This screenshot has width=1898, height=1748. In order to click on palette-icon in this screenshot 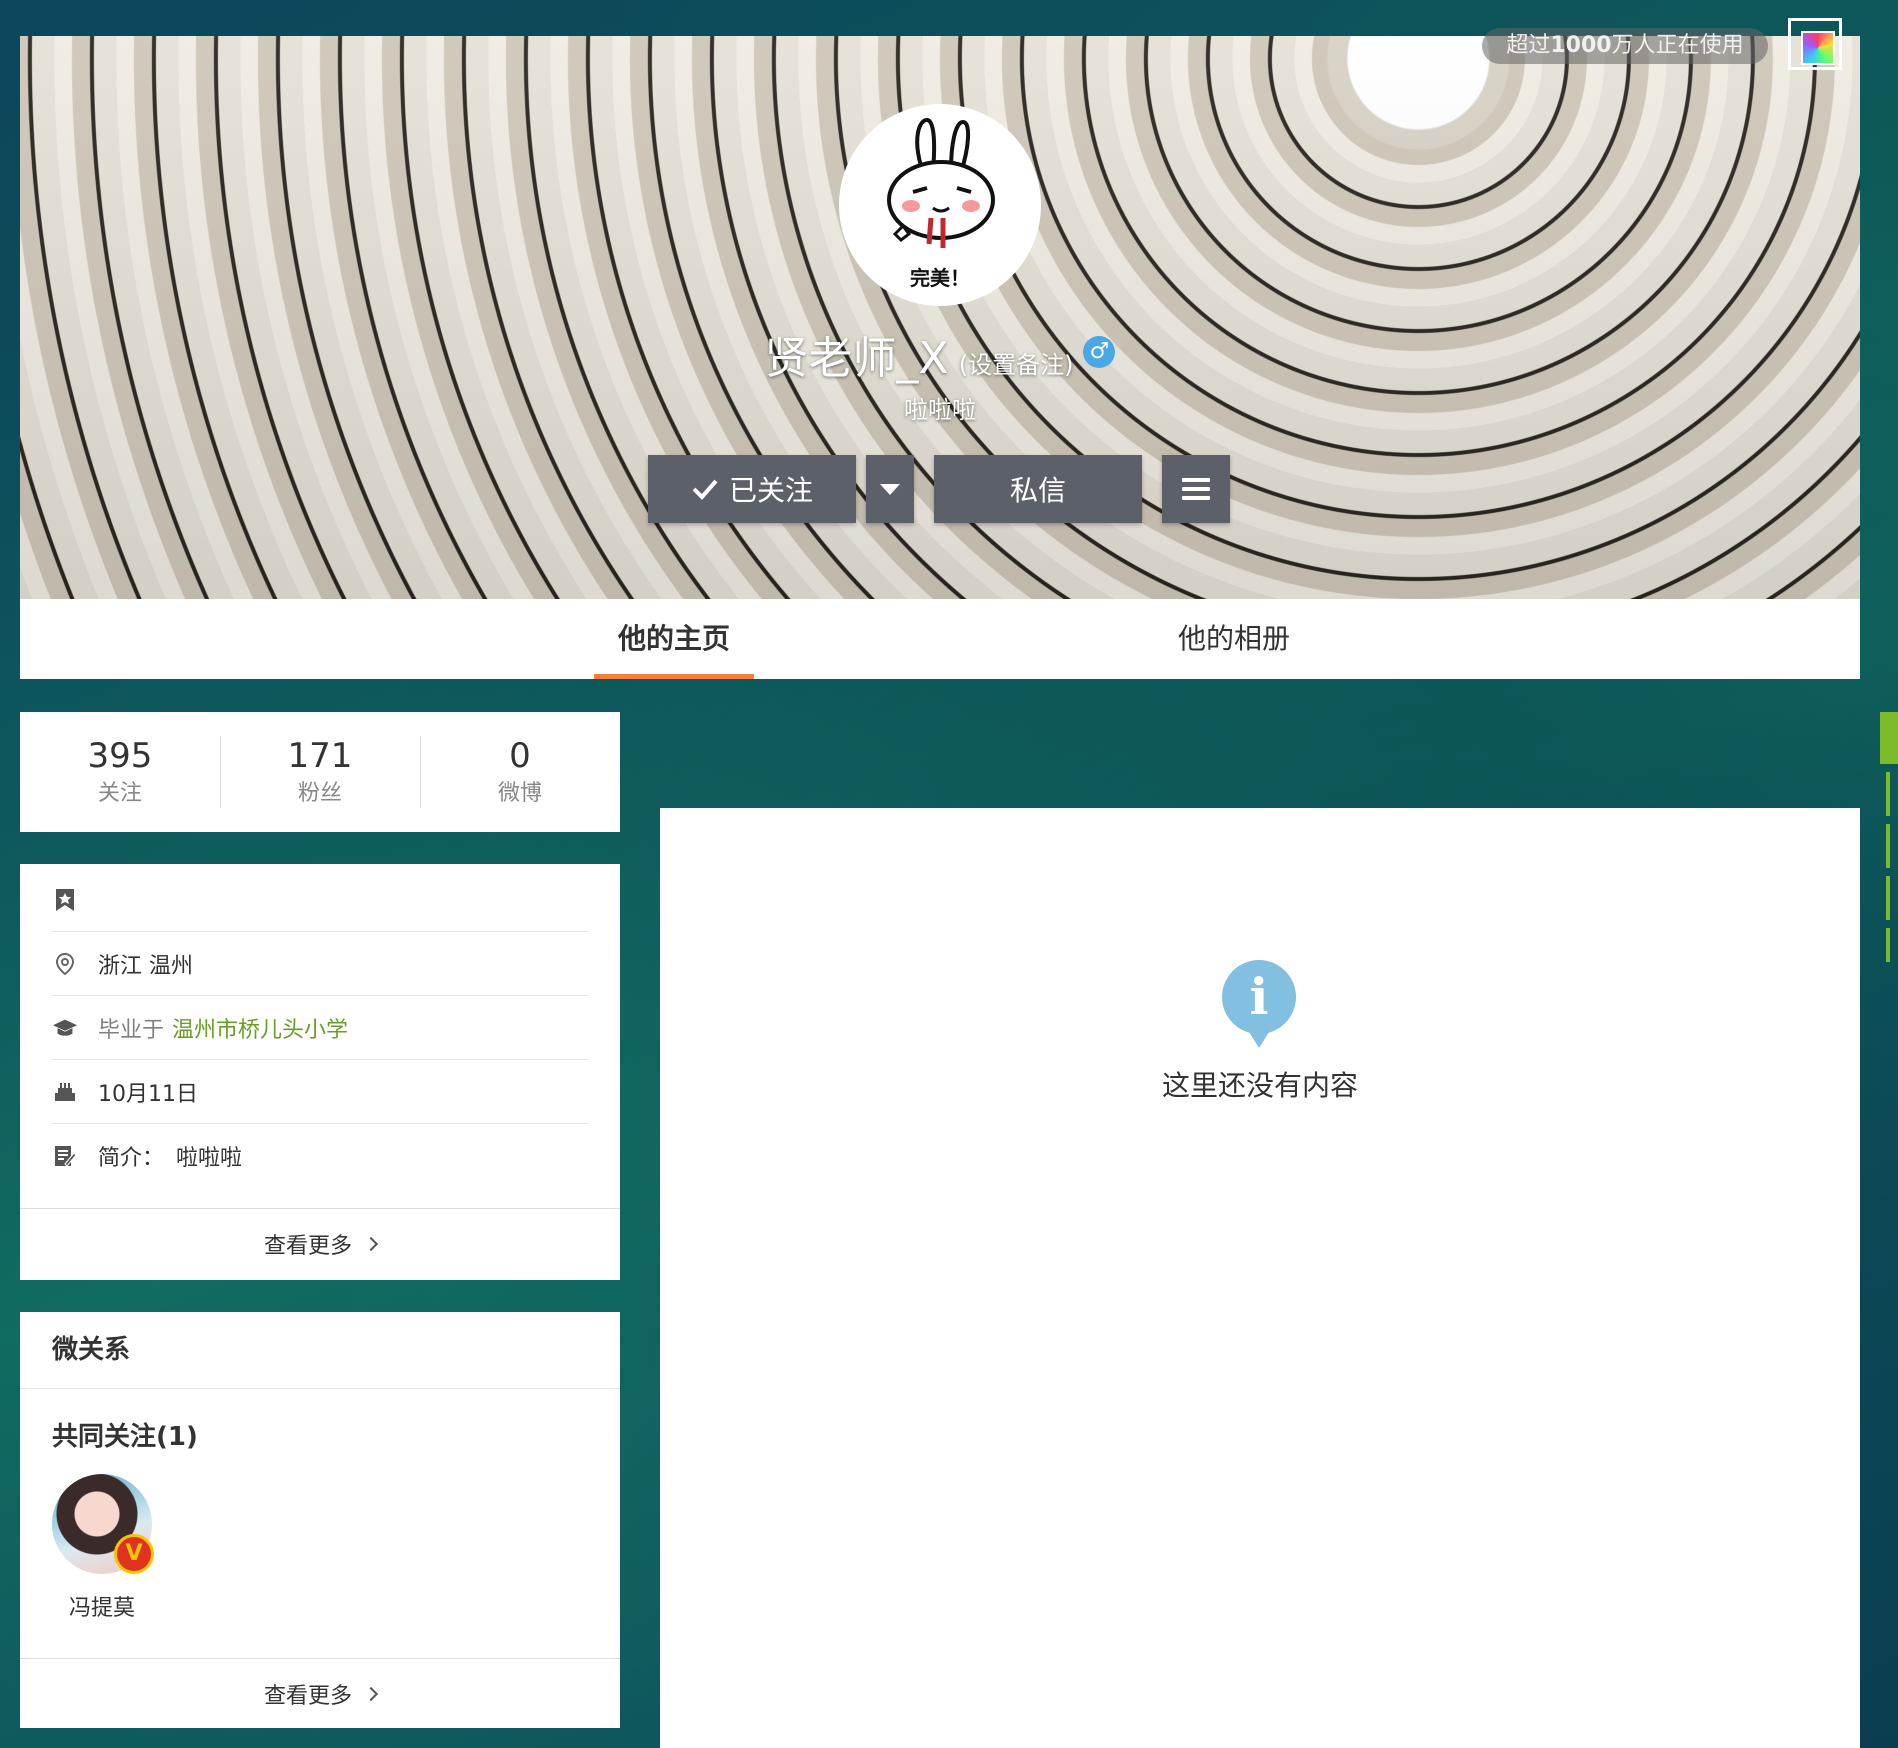, I will do `click(1818, 48)`.